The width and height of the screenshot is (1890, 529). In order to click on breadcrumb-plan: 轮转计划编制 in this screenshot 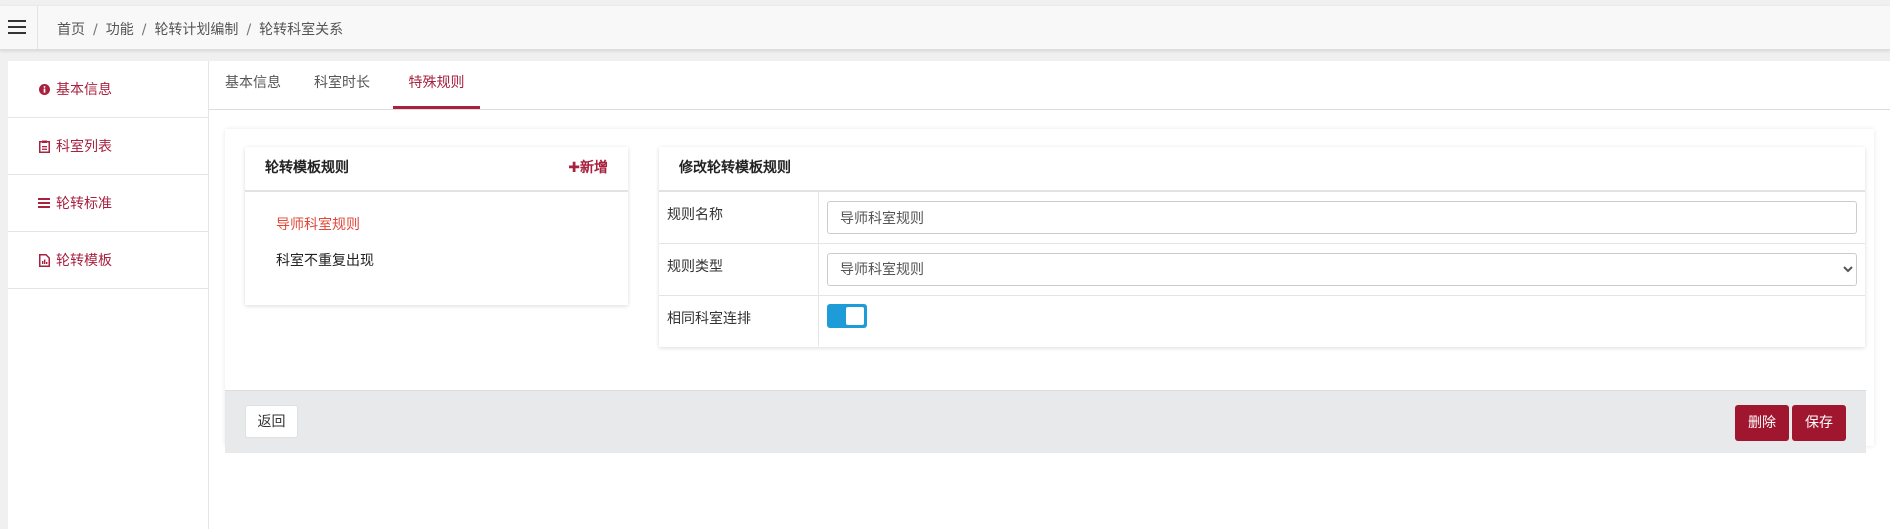, I will do `click(196, 30)`.